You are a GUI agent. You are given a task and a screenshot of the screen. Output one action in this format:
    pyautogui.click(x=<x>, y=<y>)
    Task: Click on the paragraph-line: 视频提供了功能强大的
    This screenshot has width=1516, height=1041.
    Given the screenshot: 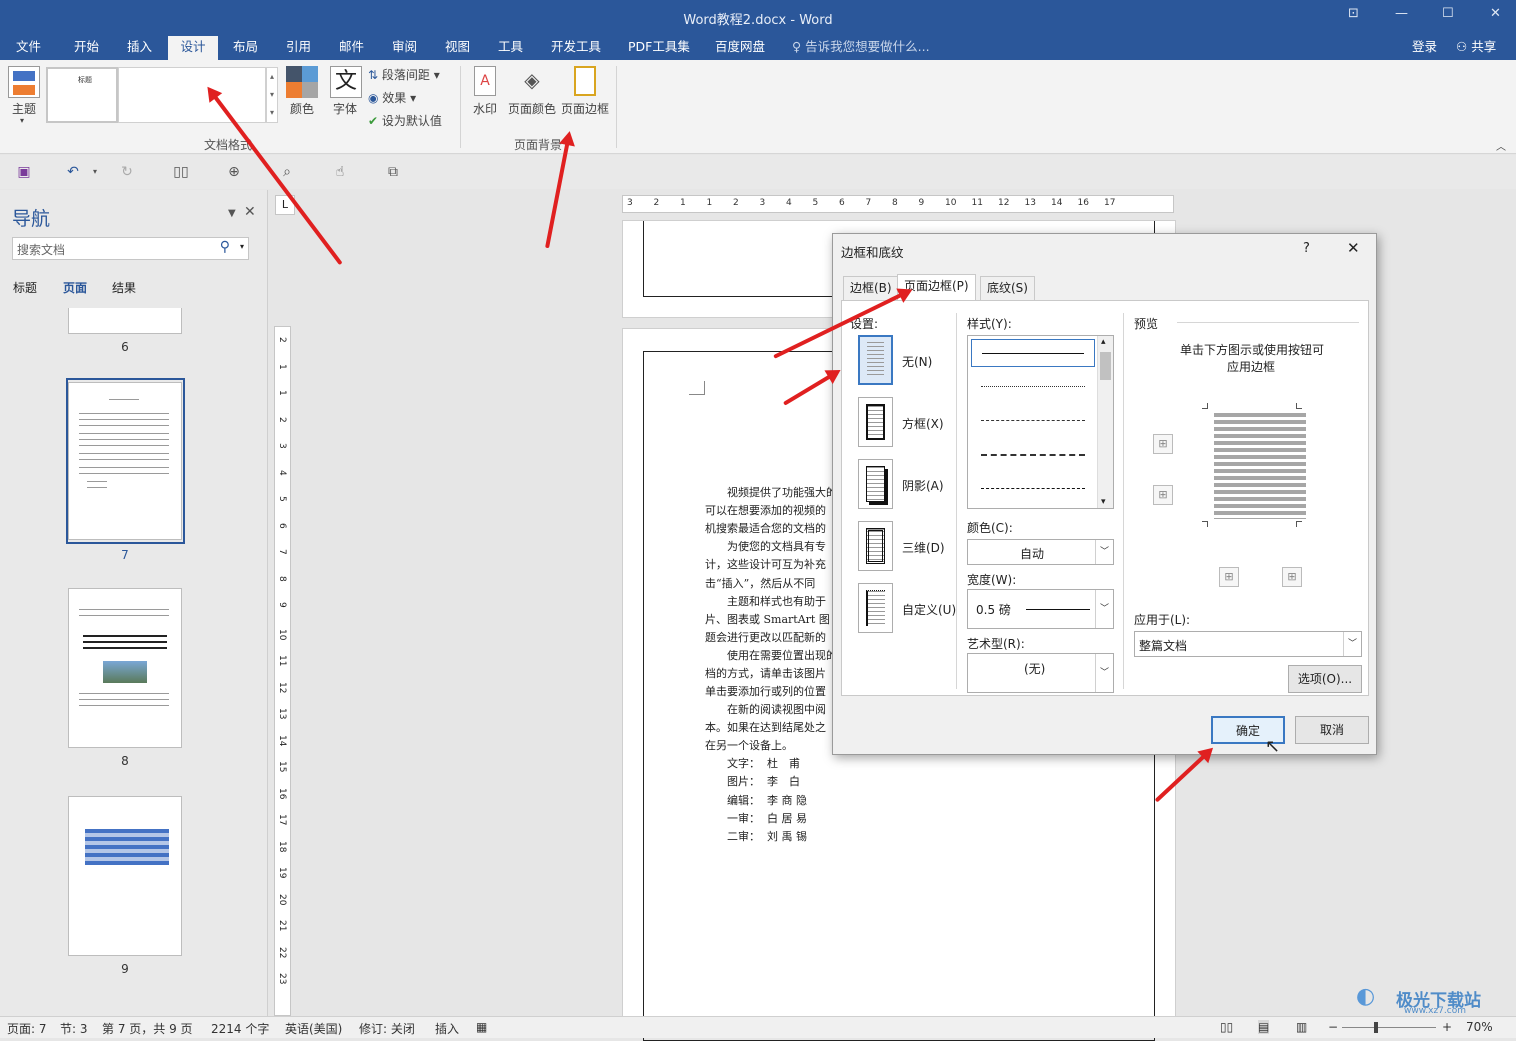 What is the action you would take?
    pyautogui.click(x=782, y=492)
    